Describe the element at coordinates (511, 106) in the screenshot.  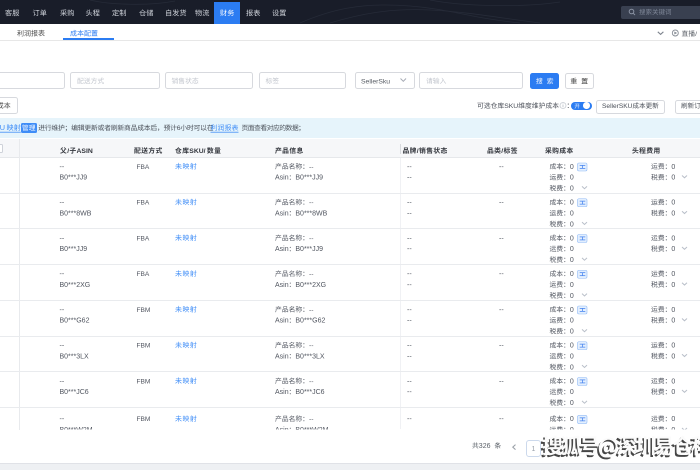
I see `svg-text: SKU` at that location.